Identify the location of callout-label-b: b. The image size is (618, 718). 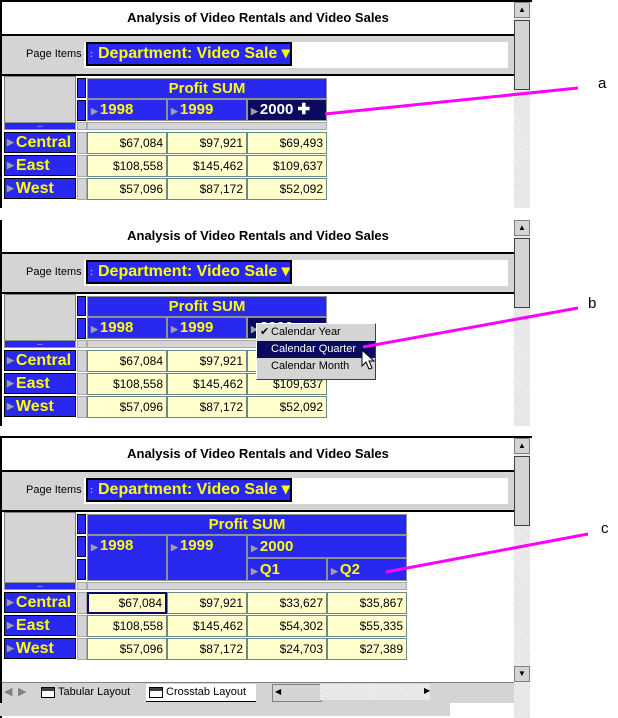
(592, 303).